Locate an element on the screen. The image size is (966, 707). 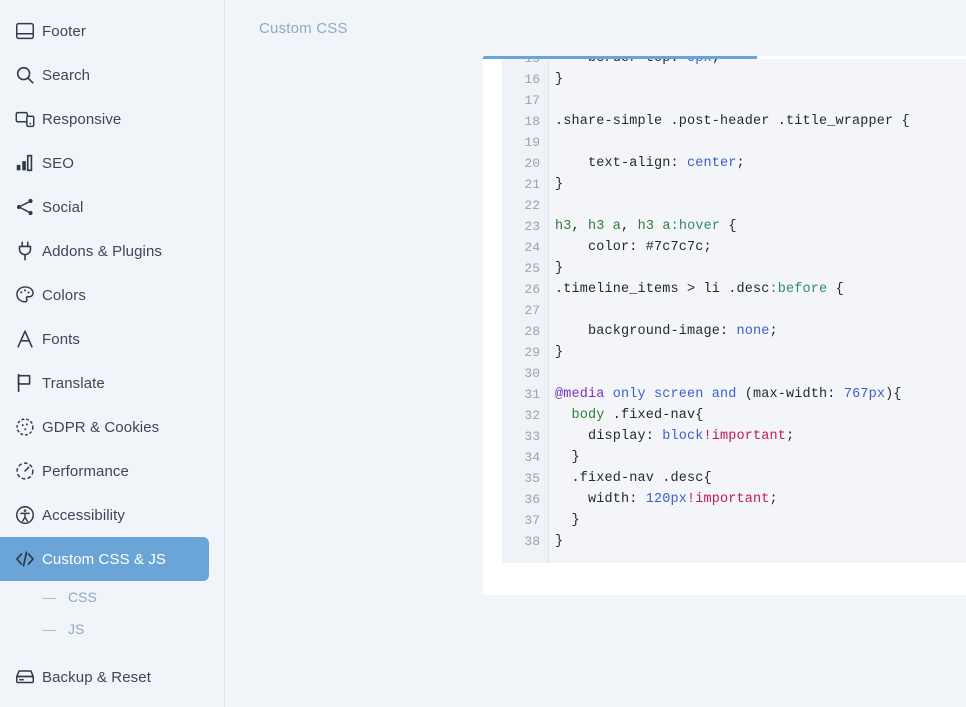
sidebar-item-backup-reset: Backup & Reset is located at coordinates (104, 677).